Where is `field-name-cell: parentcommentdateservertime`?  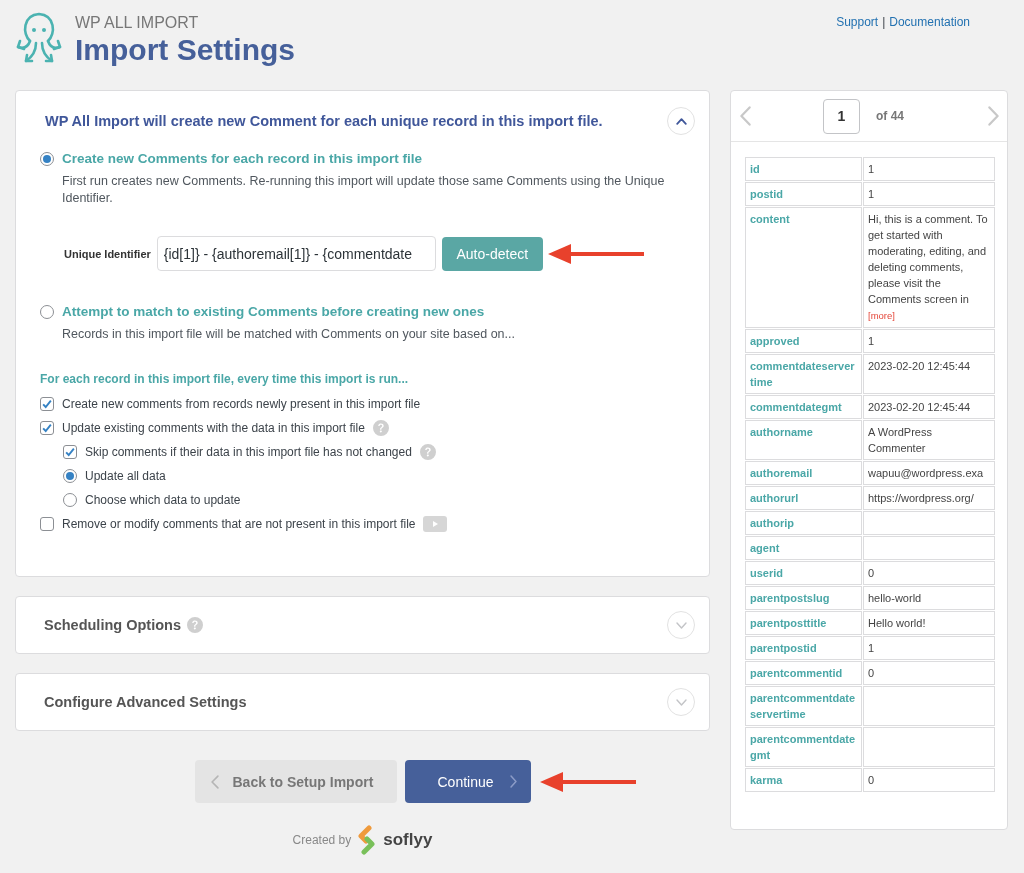
field-name-cell: parentcommentdateservertime is located at coordinates (803, 706).